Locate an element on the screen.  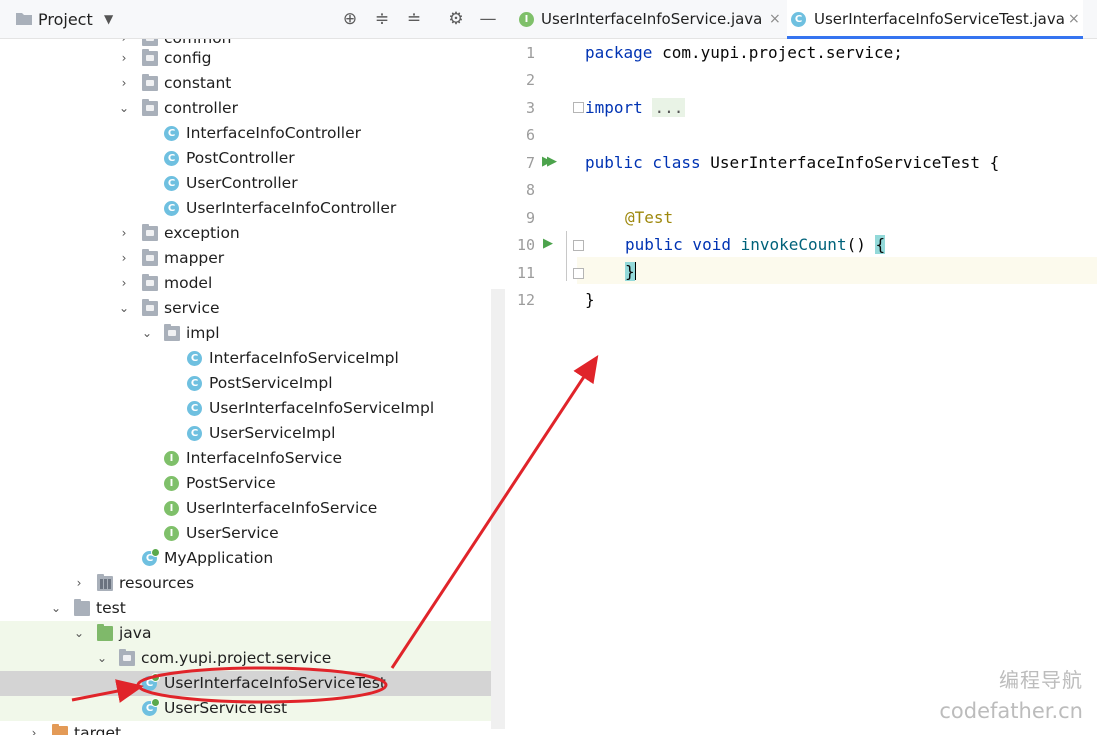
expand-all-icon: ≑ is located at coordinates (382, 19).